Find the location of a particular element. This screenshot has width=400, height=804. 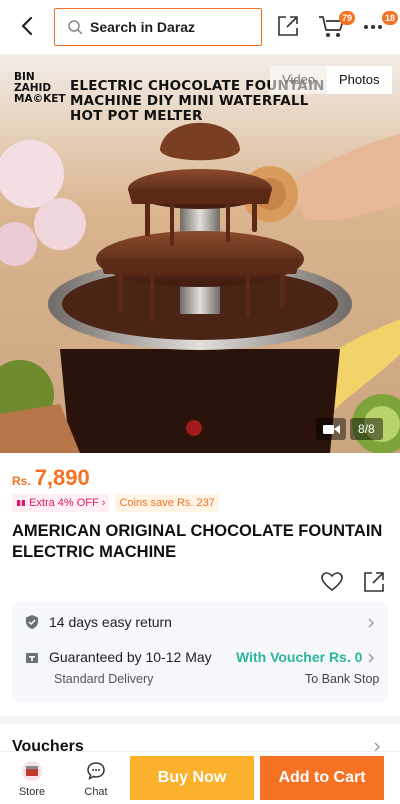

promo-row: Extra 4% OFF › Coins save Rs. 237 is located at coordinates (115, 503).